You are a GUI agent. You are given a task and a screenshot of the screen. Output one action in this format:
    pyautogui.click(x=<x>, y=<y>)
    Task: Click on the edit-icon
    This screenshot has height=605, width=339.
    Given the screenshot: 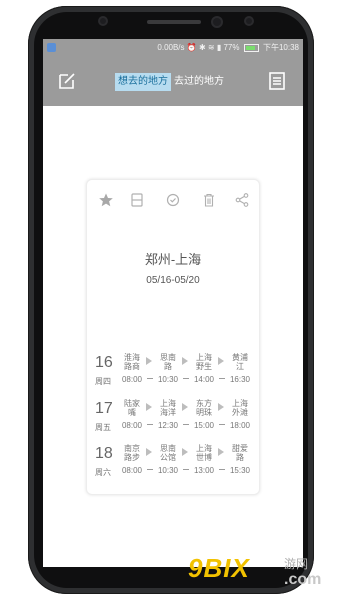 What is the action you would take?
    pyautogui.click(x=67, y=81)
    